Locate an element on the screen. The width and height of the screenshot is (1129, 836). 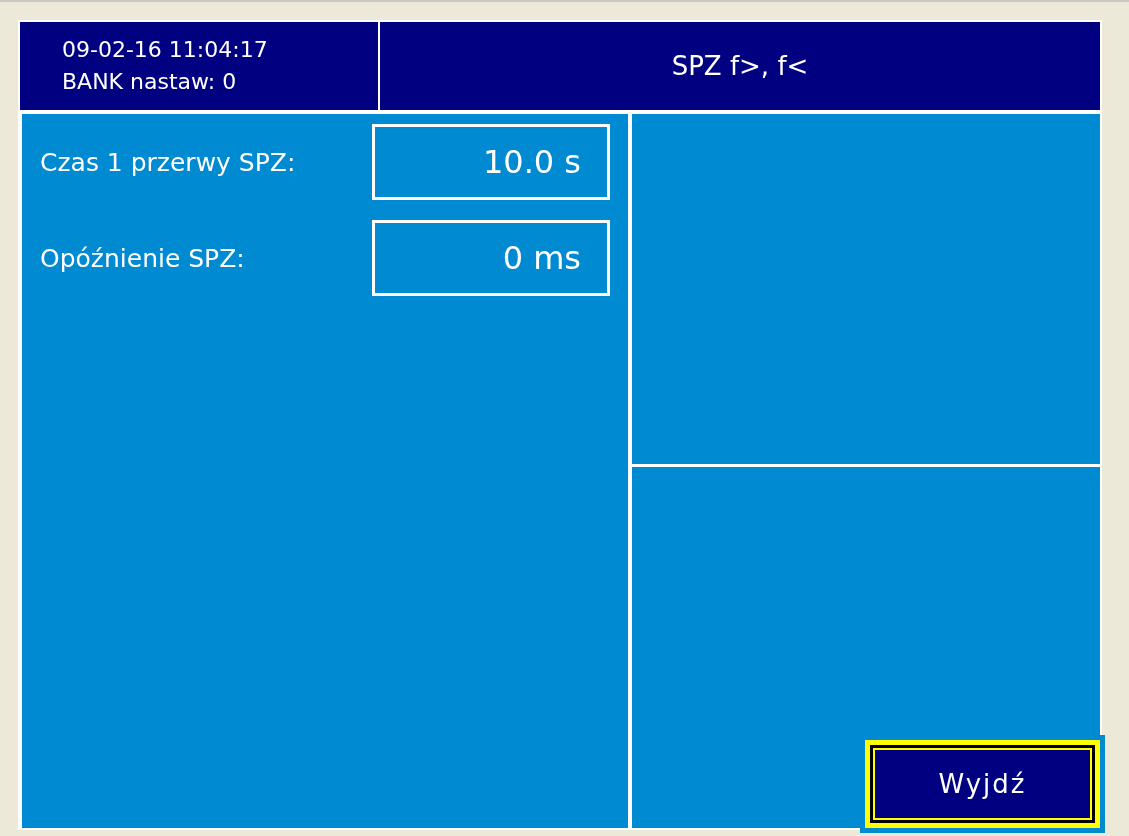
setting-label: Czas 1 przerwy SPZ: is located at coordinates (168, 162).